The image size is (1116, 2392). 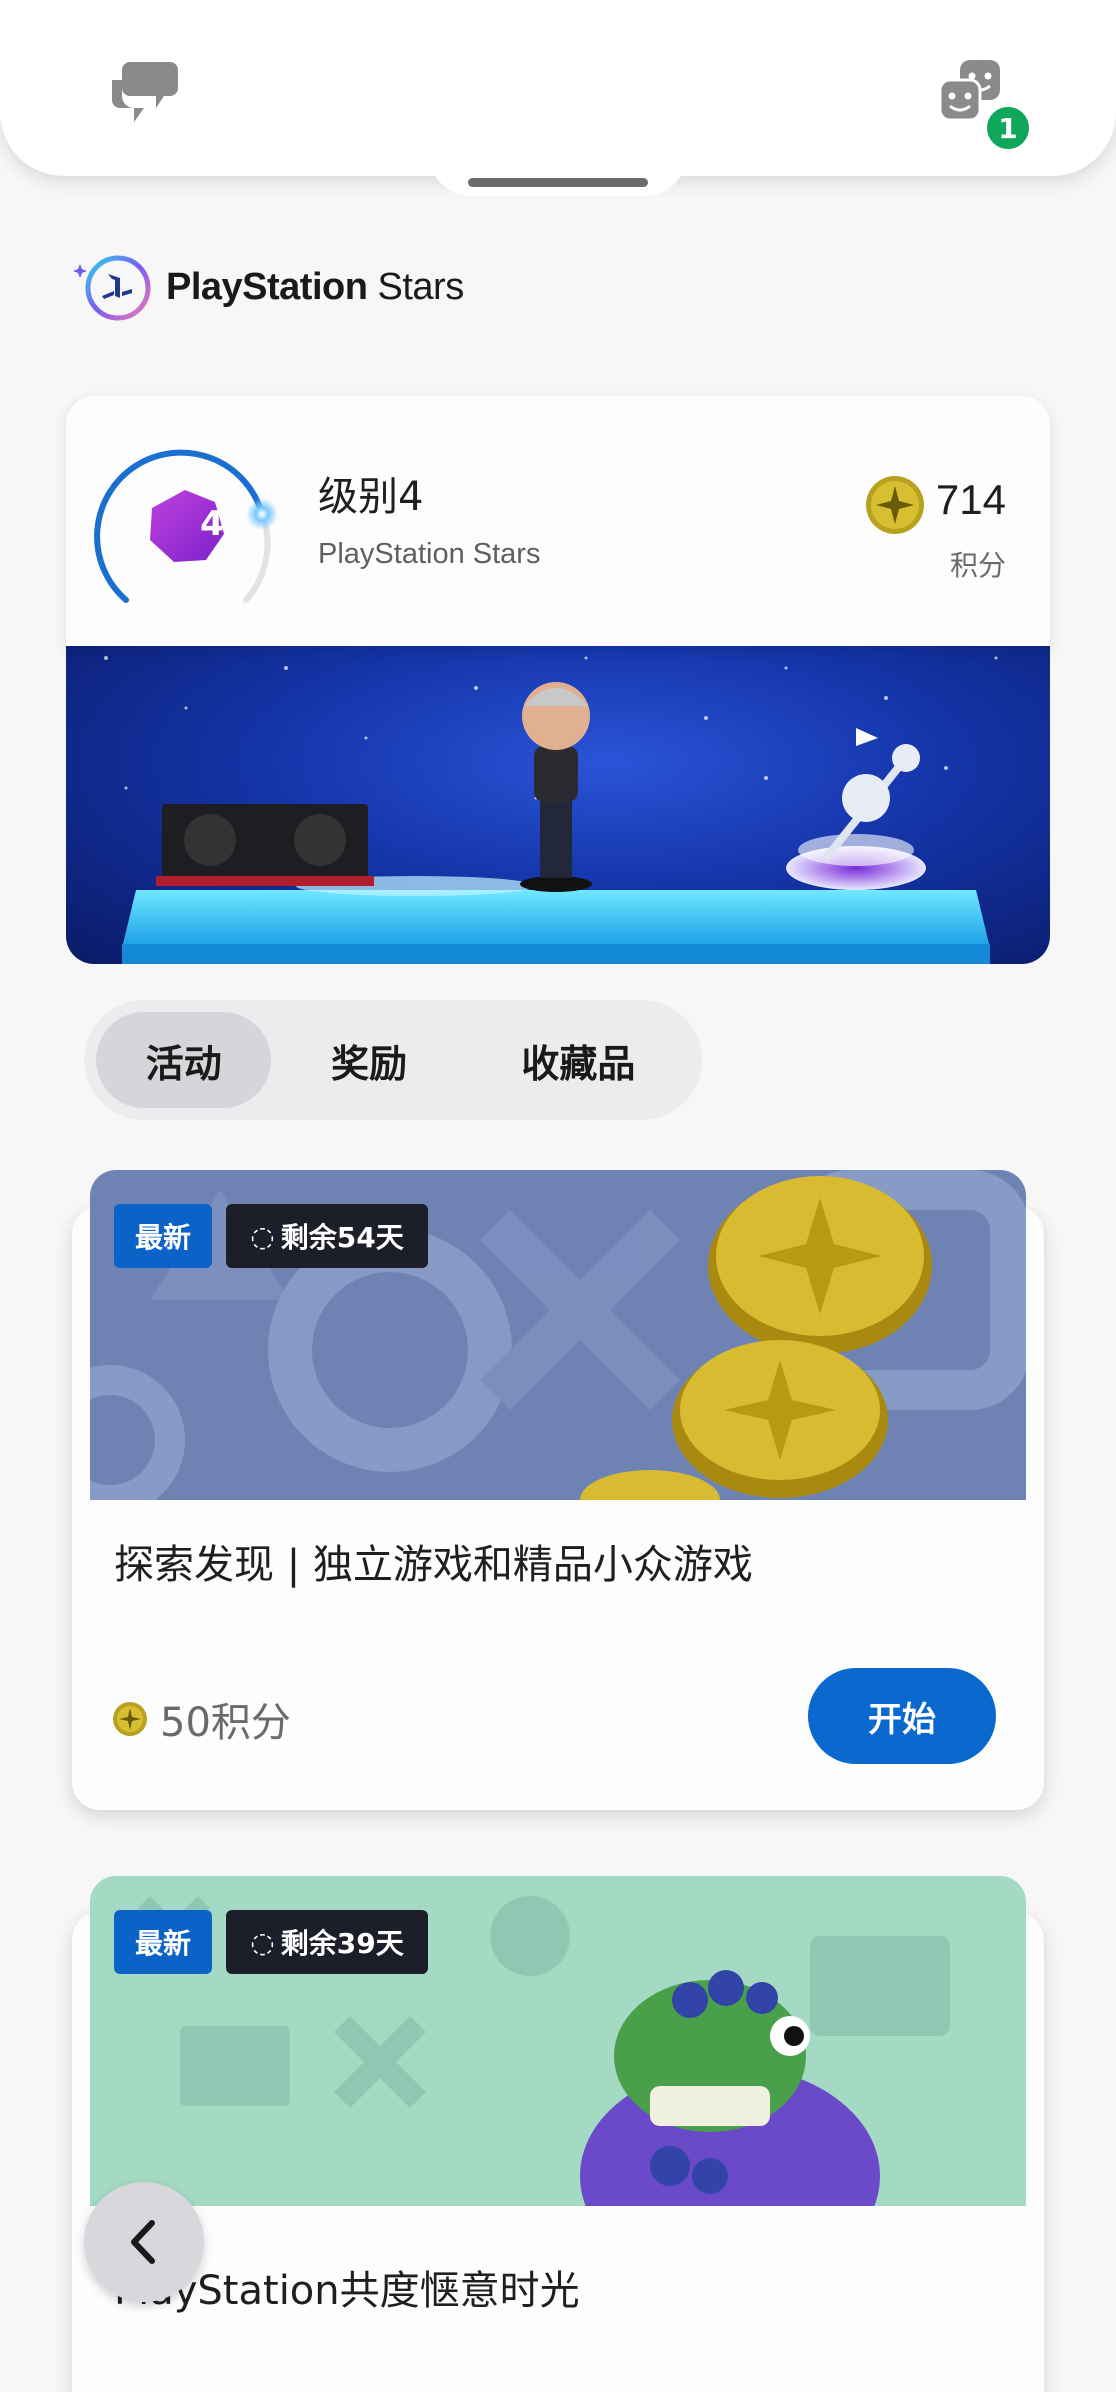 I want to click on brand-header: PlayStation Stars, so click(x=268, y=287).